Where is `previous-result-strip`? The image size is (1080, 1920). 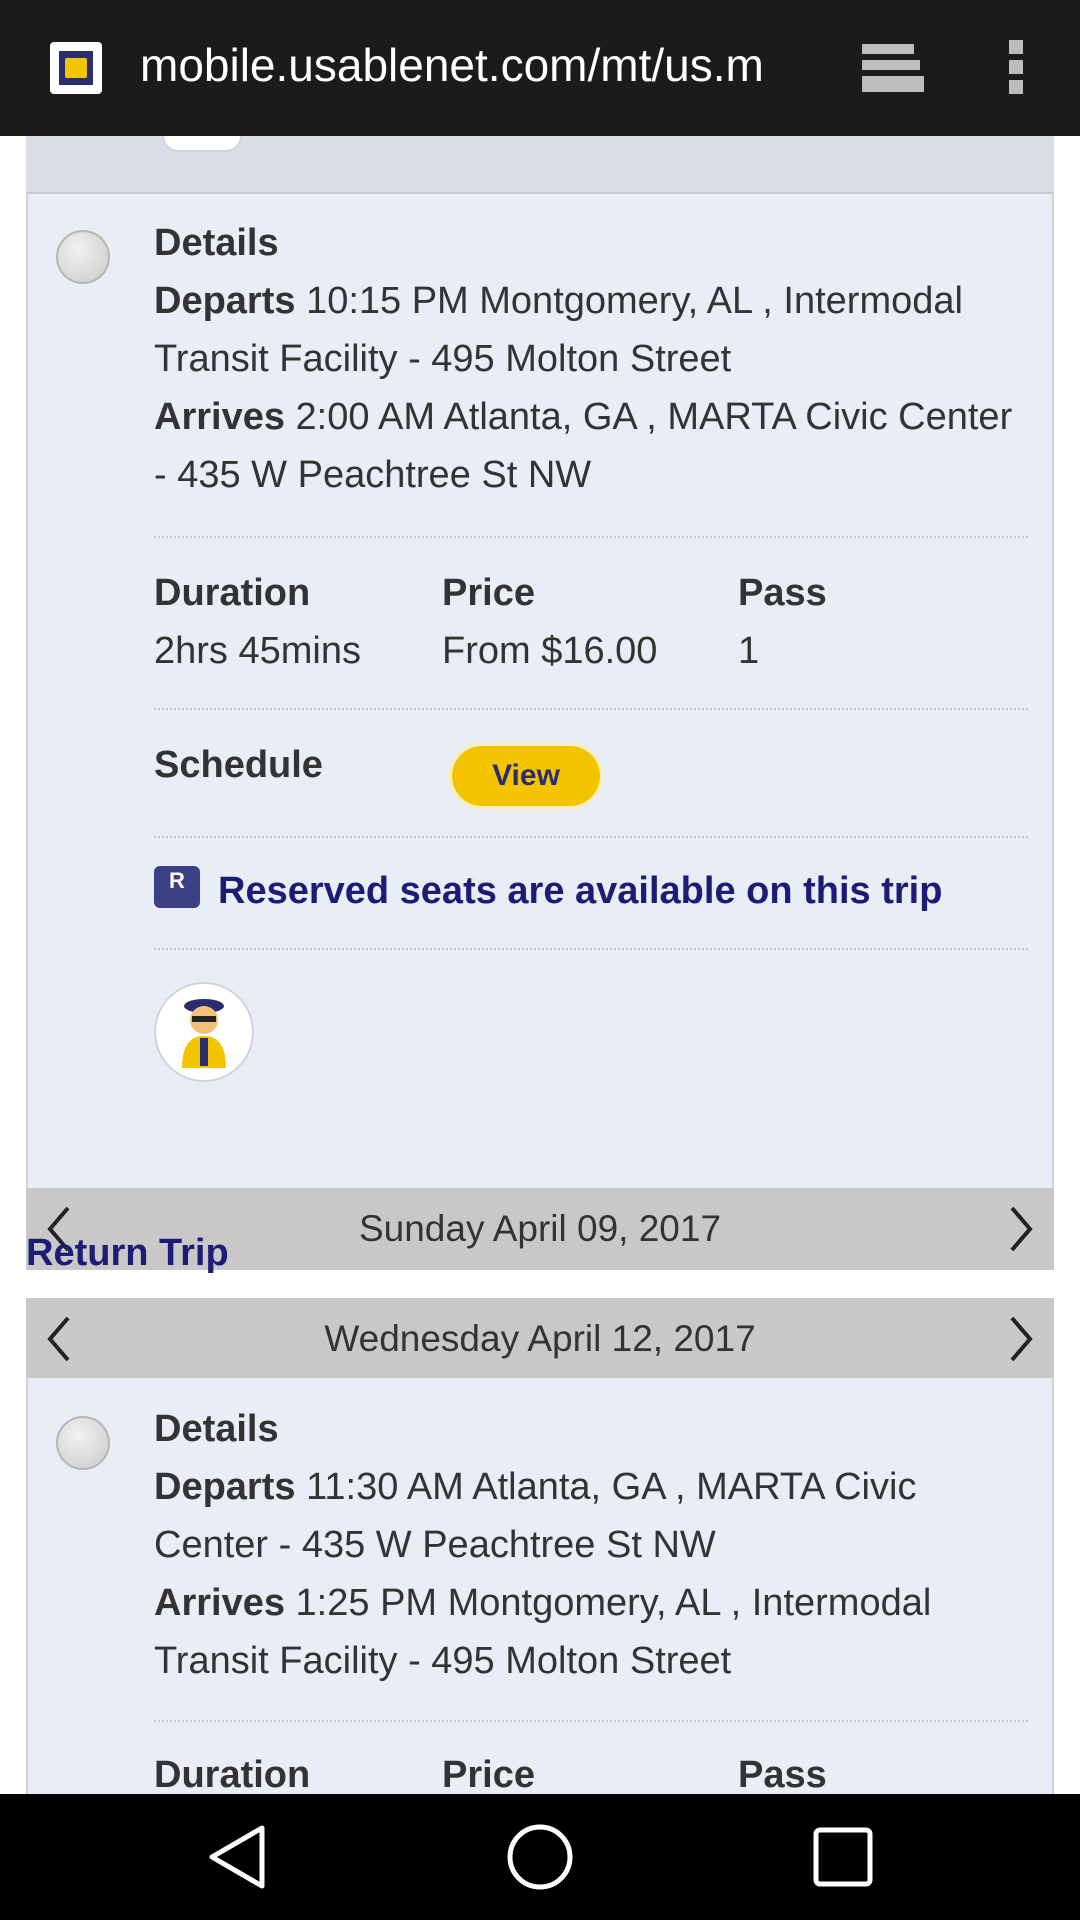 previous-result-strip is located at coordinates (540, 165).